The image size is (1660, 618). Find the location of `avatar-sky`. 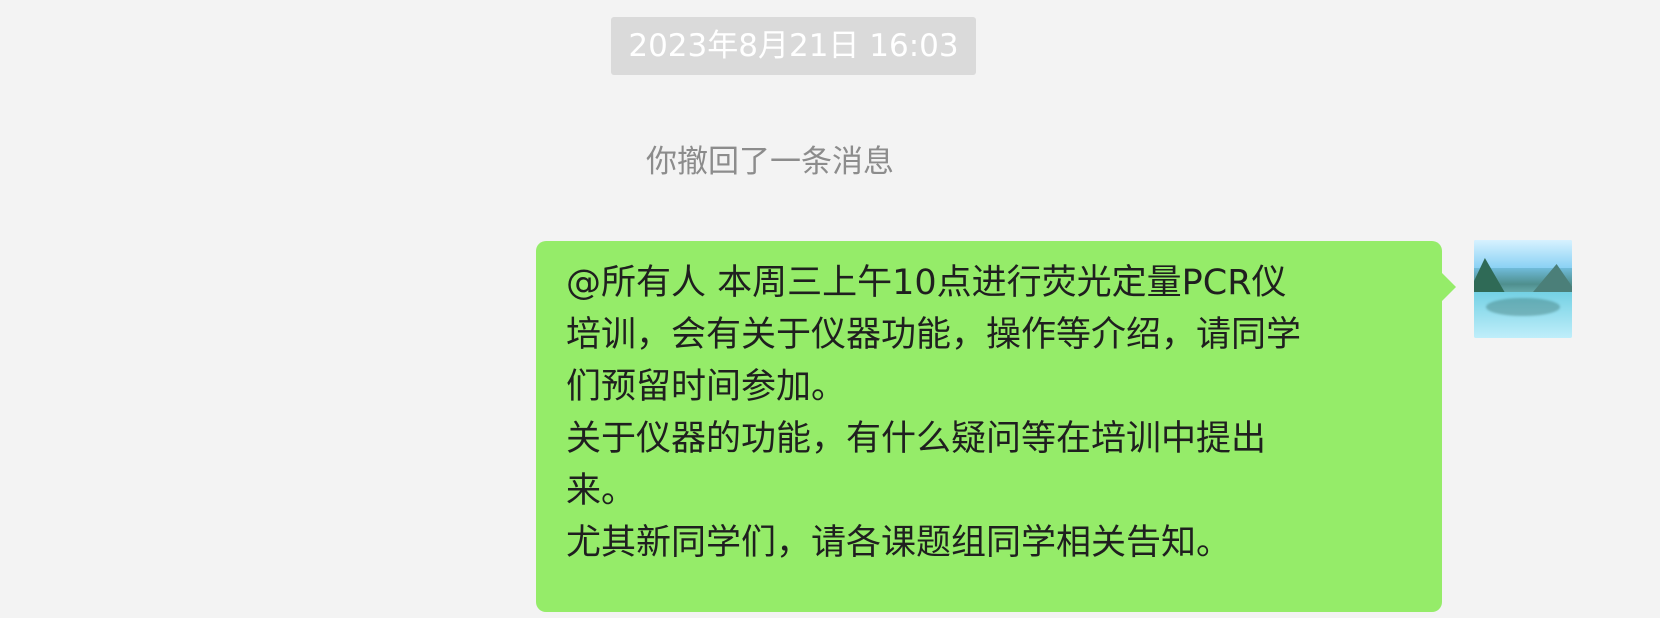

avatar-sky is located at coordinates (1523, 254).